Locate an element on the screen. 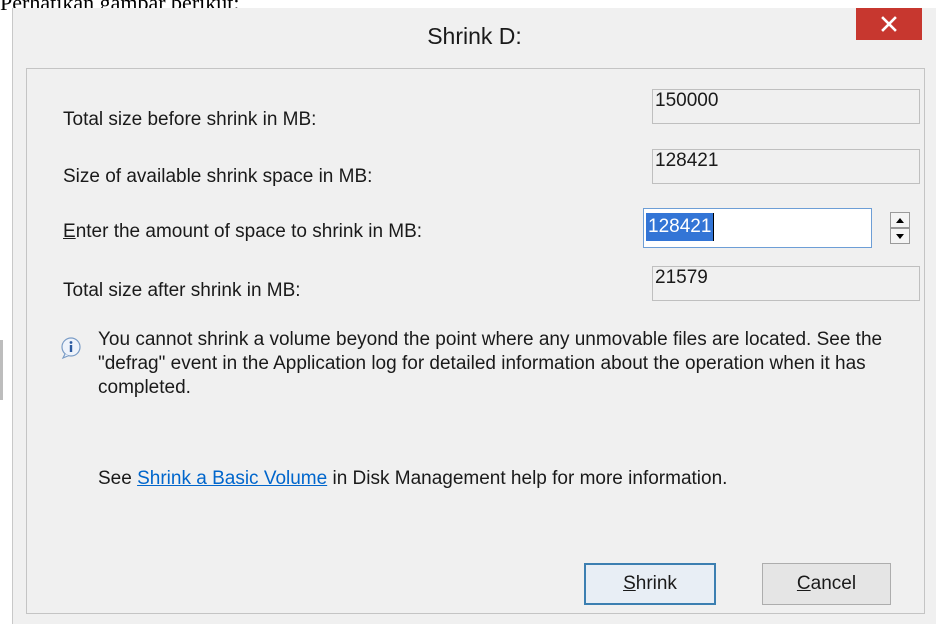 This screenshot has width=936, height=624. title-bar: Shrink D: is located at coordinates (474, 38).